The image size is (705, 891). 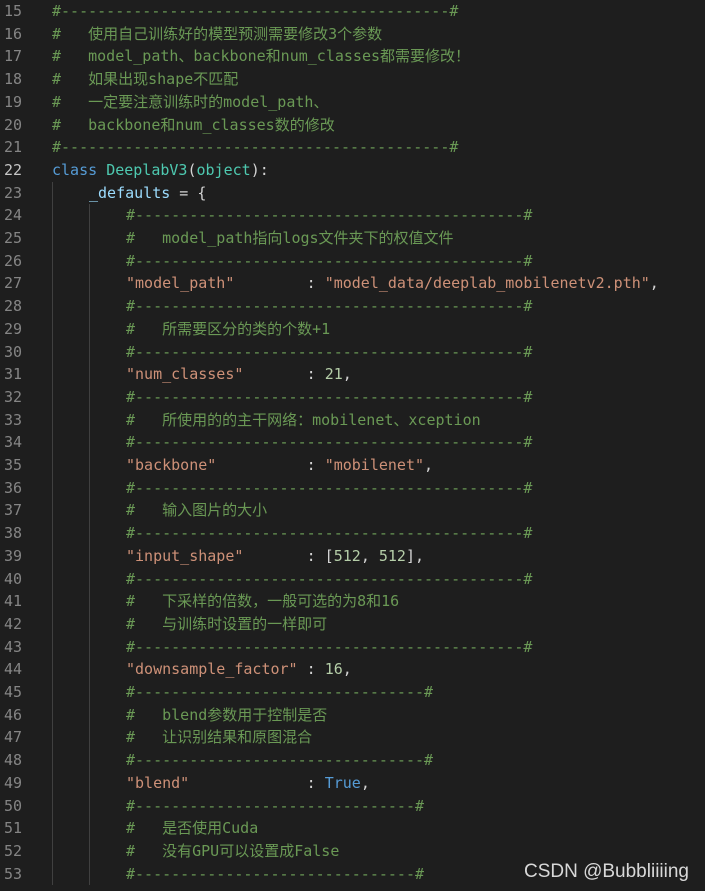 What do you see at coordinates (352, 715) in the screenshot?
I see `code-line: 46 # blend参数用于控制是否` at bounding box center [352, 715].